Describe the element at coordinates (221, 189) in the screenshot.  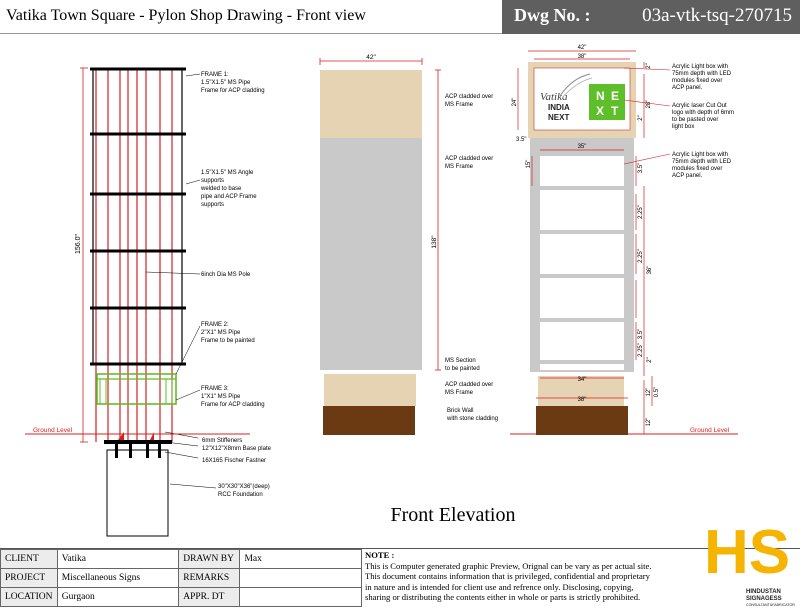
I see `note-angle-l3: welded to base` at that location.